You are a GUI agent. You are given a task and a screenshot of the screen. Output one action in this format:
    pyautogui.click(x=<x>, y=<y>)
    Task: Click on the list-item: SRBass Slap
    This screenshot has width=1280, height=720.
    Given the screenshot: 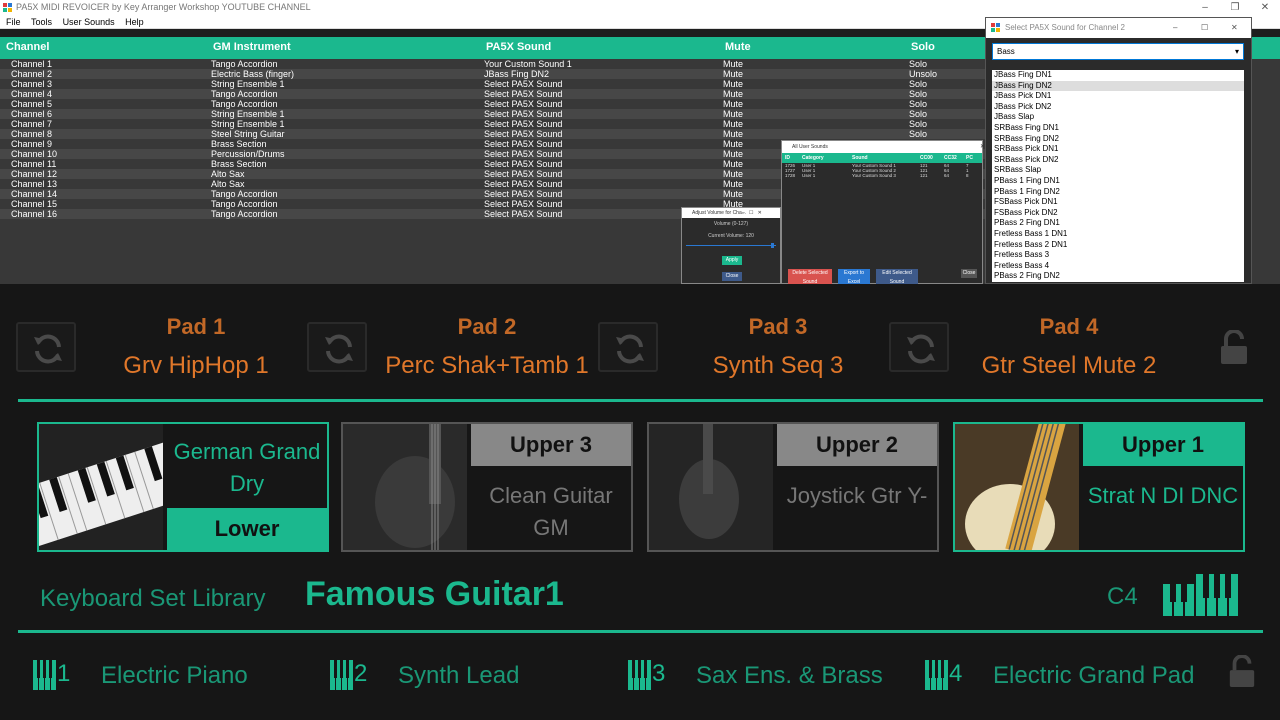 What is the action you would take?
    pyautogui.click(x=1118, y=170)
    